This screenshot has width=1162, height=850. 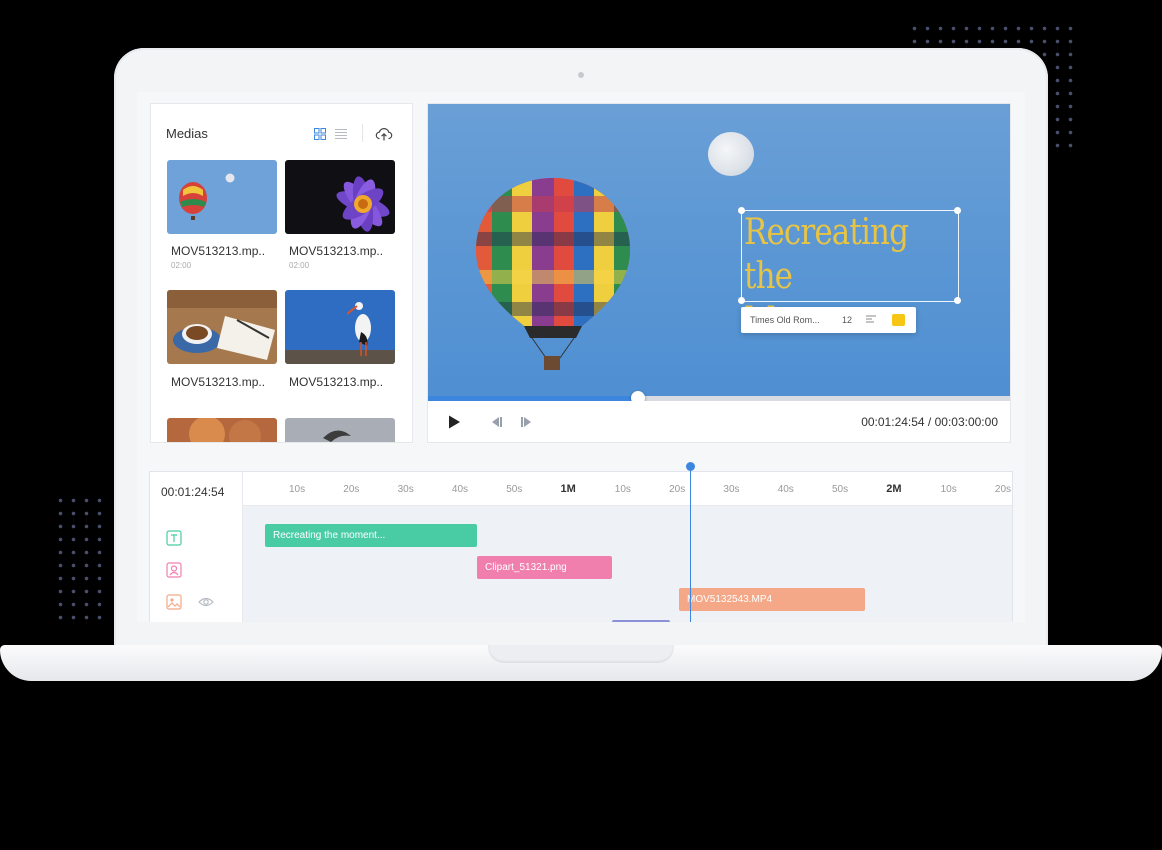 I want to click on timeline-track-headers: 00:01:24:54, so click(x=196, y=547).